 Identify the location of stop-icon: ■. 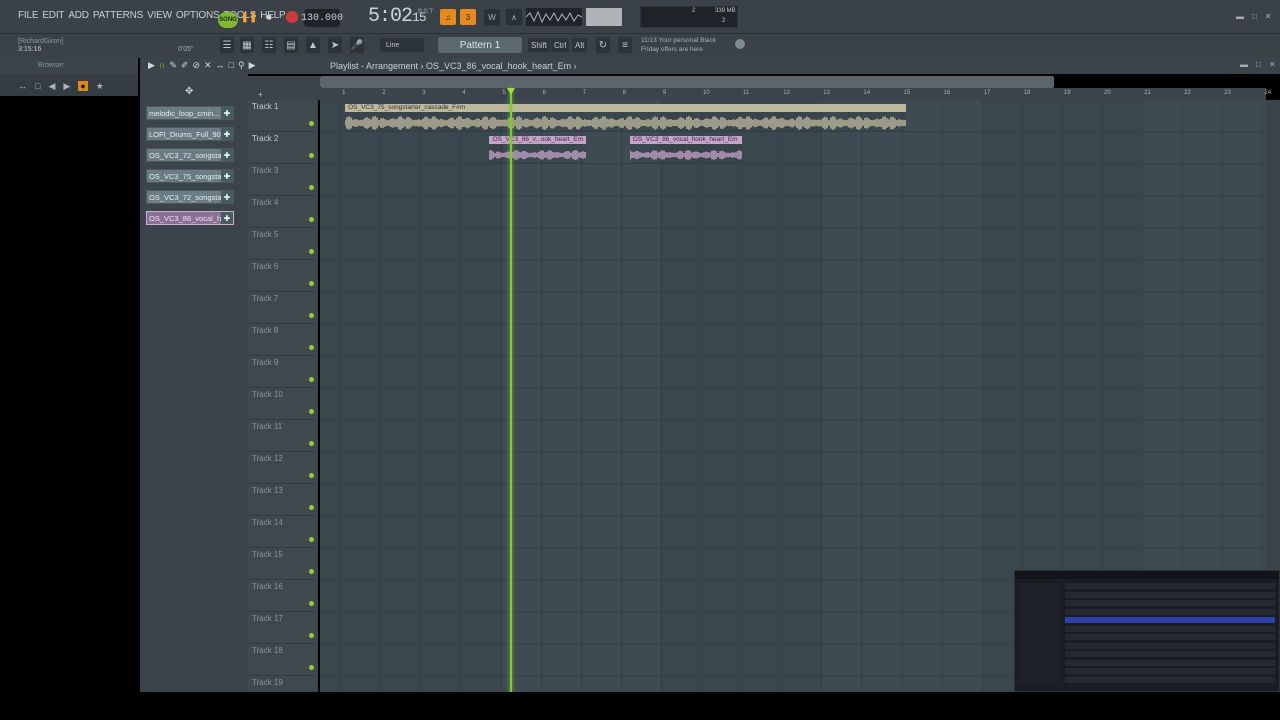
(269, 17).